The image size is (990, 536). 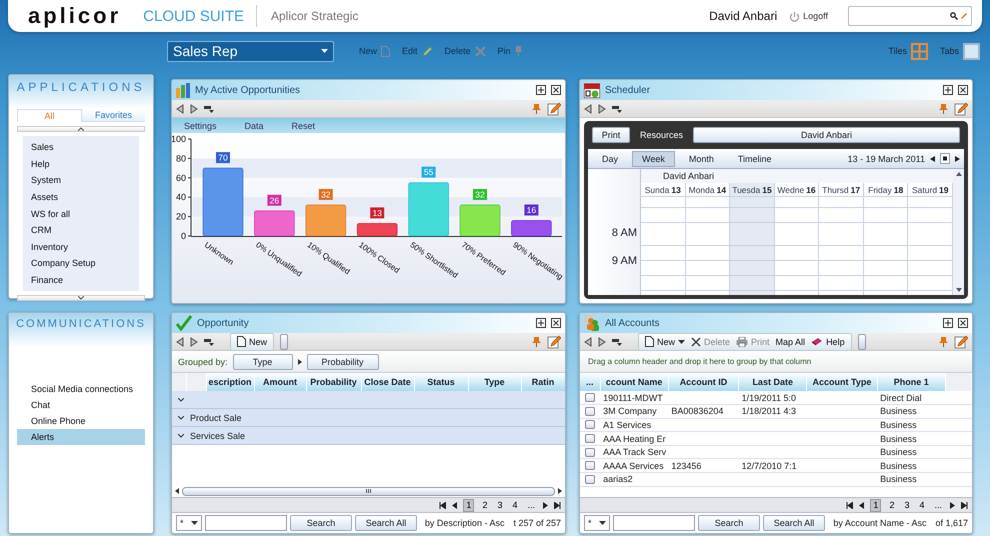 I want to click on logoff-link: Logoff, so click(x=815, y=16).